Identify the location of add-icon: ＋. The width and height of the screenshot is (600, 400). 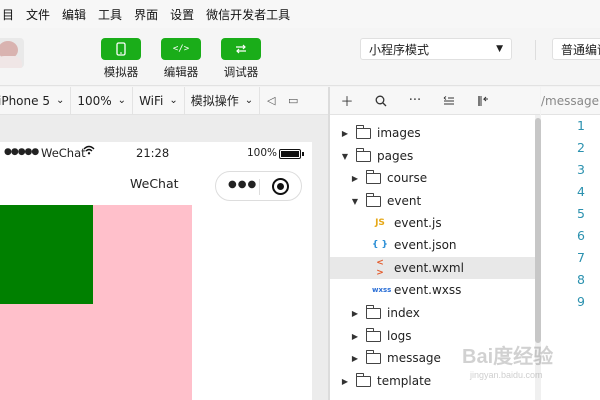
(347, 101).